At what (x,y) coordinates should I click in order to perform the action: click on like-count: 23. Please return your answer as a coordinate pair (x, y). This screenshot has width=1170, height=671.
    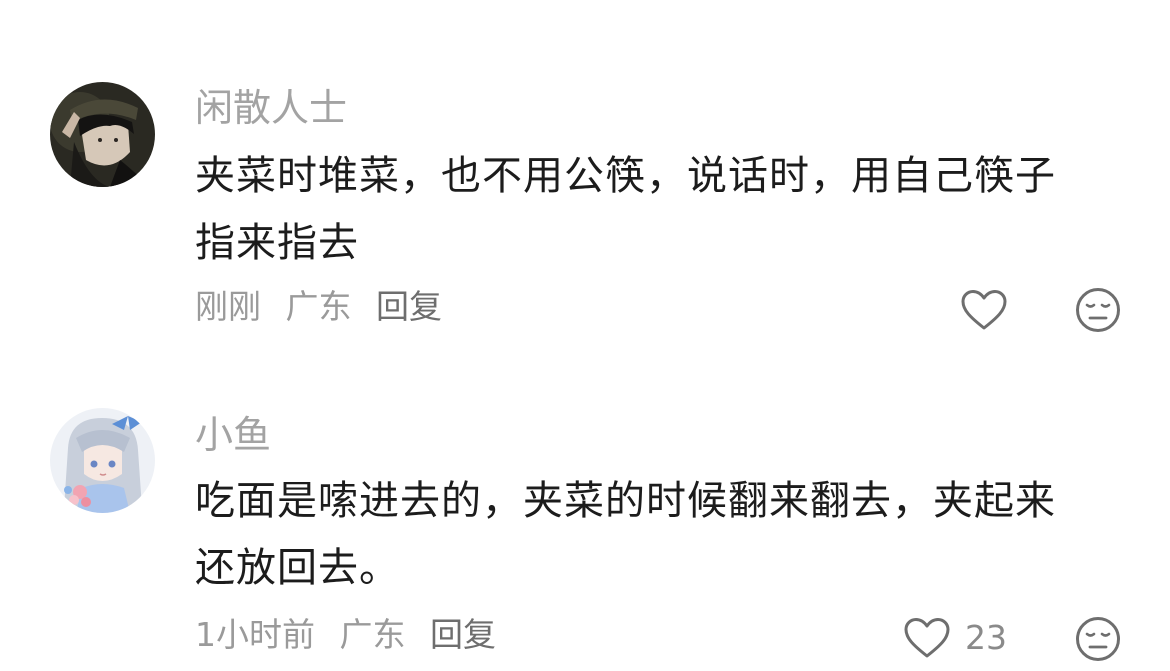
    Looking at the image, I should click on (986, 637).